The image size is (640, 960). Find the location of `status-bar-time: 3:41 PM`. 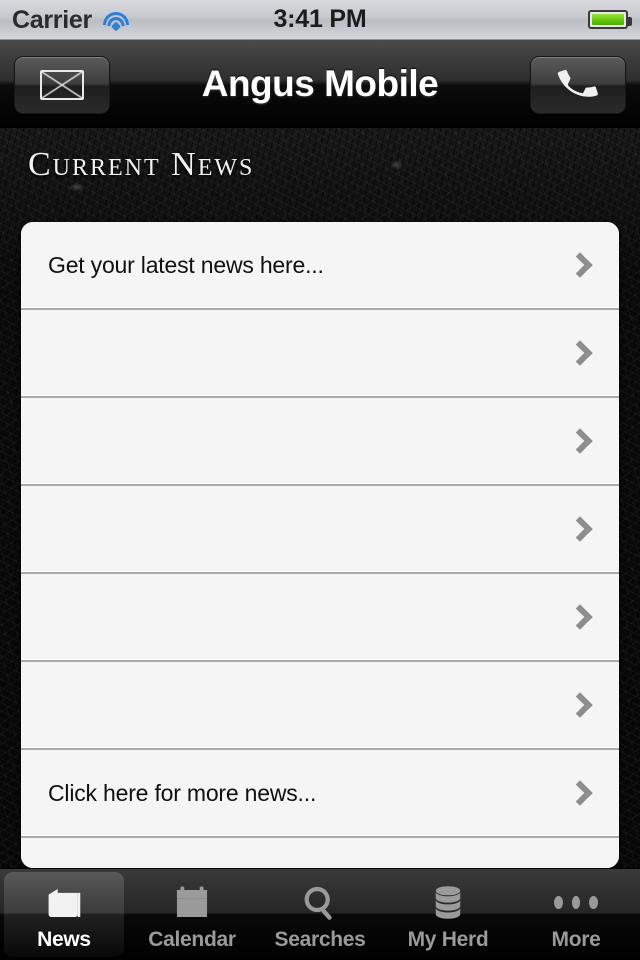

status-bar-time: 3:41 PM is located at coordinates (320, 19).